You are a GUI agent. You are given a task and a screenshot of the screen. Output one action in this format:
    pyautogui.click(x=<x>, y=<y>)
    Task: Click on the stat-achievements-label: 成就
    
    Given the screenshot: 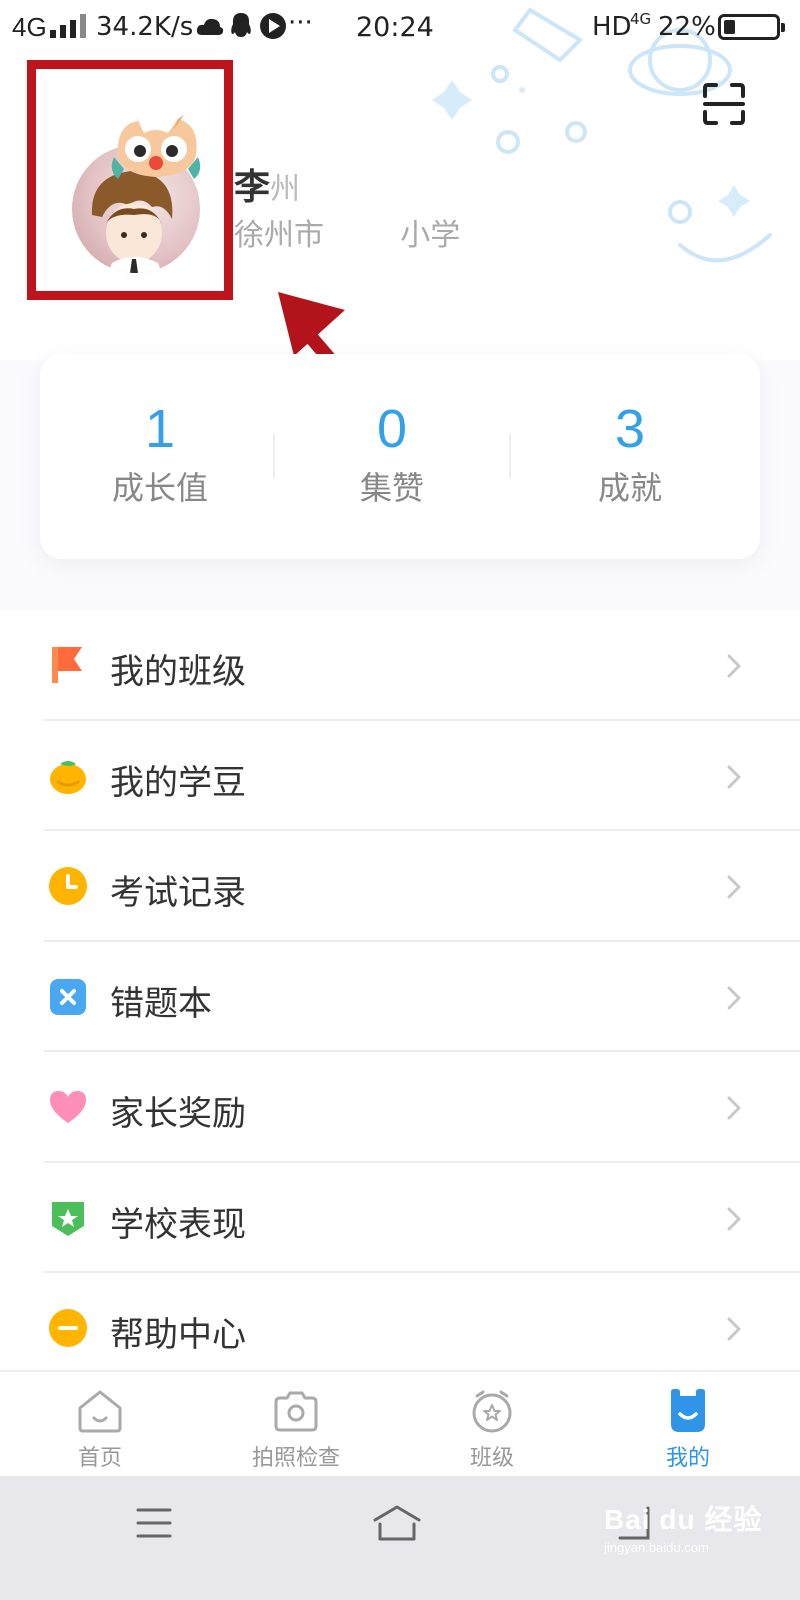 What is the action you would take?
    pyautogui.click(x=629, y=488)
    